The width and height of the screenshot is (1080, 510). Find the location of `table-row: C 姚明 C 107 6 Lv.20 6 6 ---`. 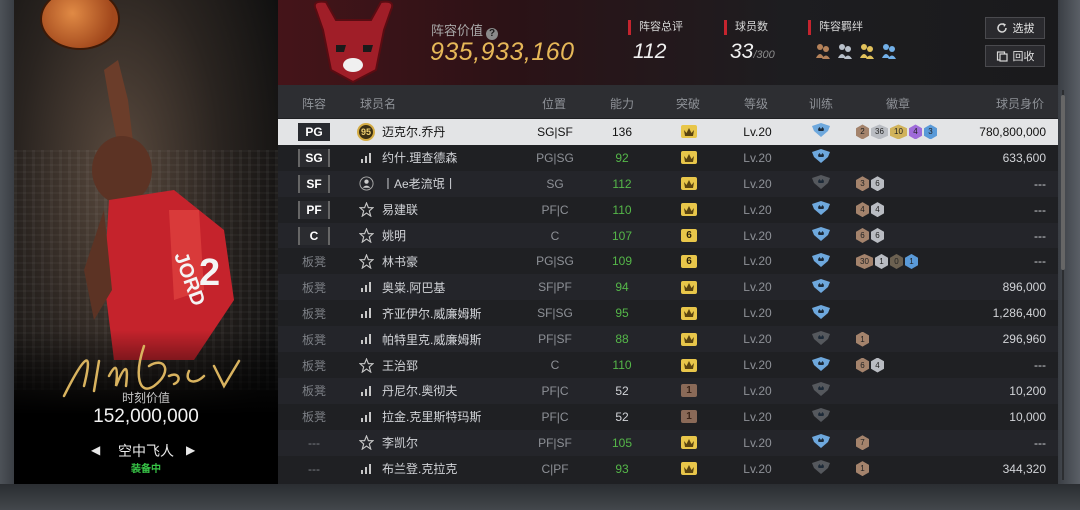

table-row: C 姚明 C 107 6 Lv.20 6 6 --- is located at coordinates (668, 235).